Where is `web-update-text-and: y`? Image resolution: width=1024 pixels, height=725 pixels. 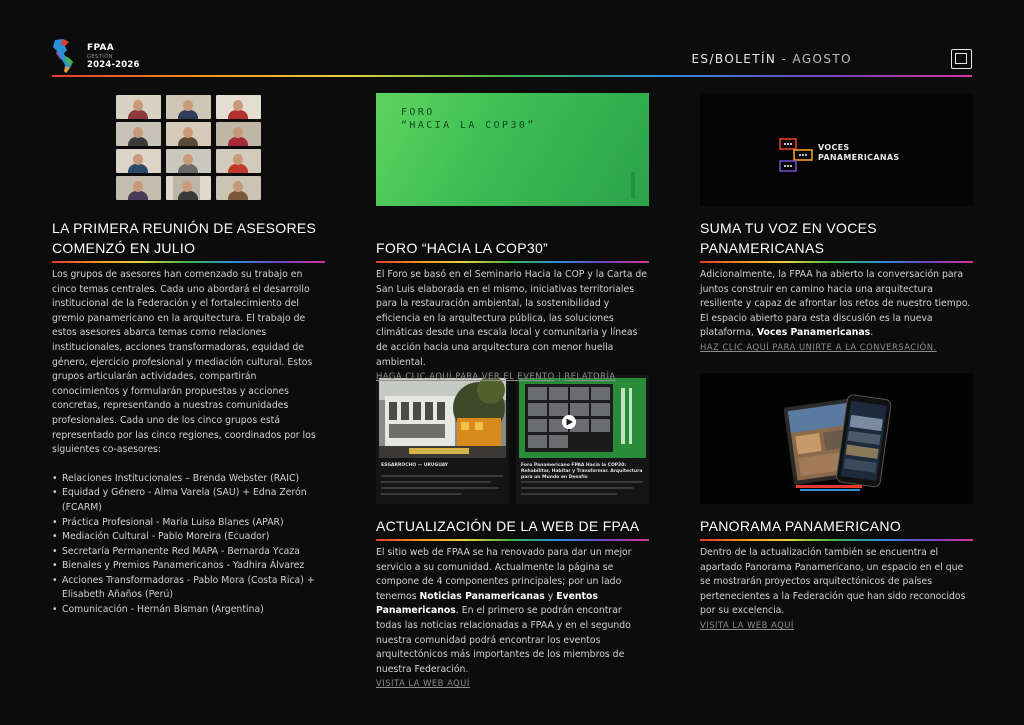
web-update-text-and: y is located at coordinates (550, 596).